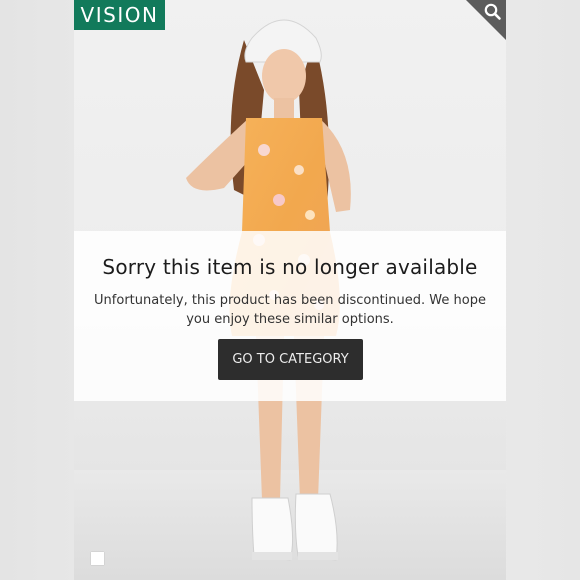 The image size is (580, 580). I want to click on image-thumbnail-indicator, so click(97, 558).